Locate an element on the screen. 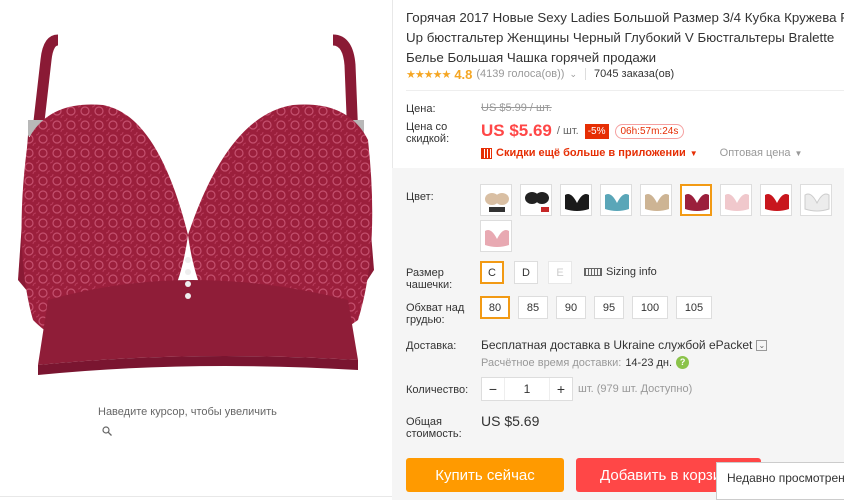 The image size is (844, 500). band-option-80: 80 is located at coordinates (495, 307).